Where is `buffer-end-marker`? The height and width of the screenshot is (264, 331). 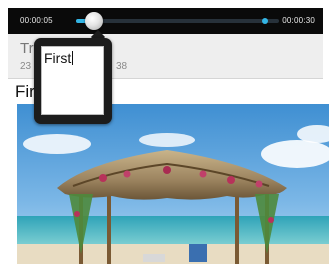
buffer-end-marker is located at coordinates (264, 21).